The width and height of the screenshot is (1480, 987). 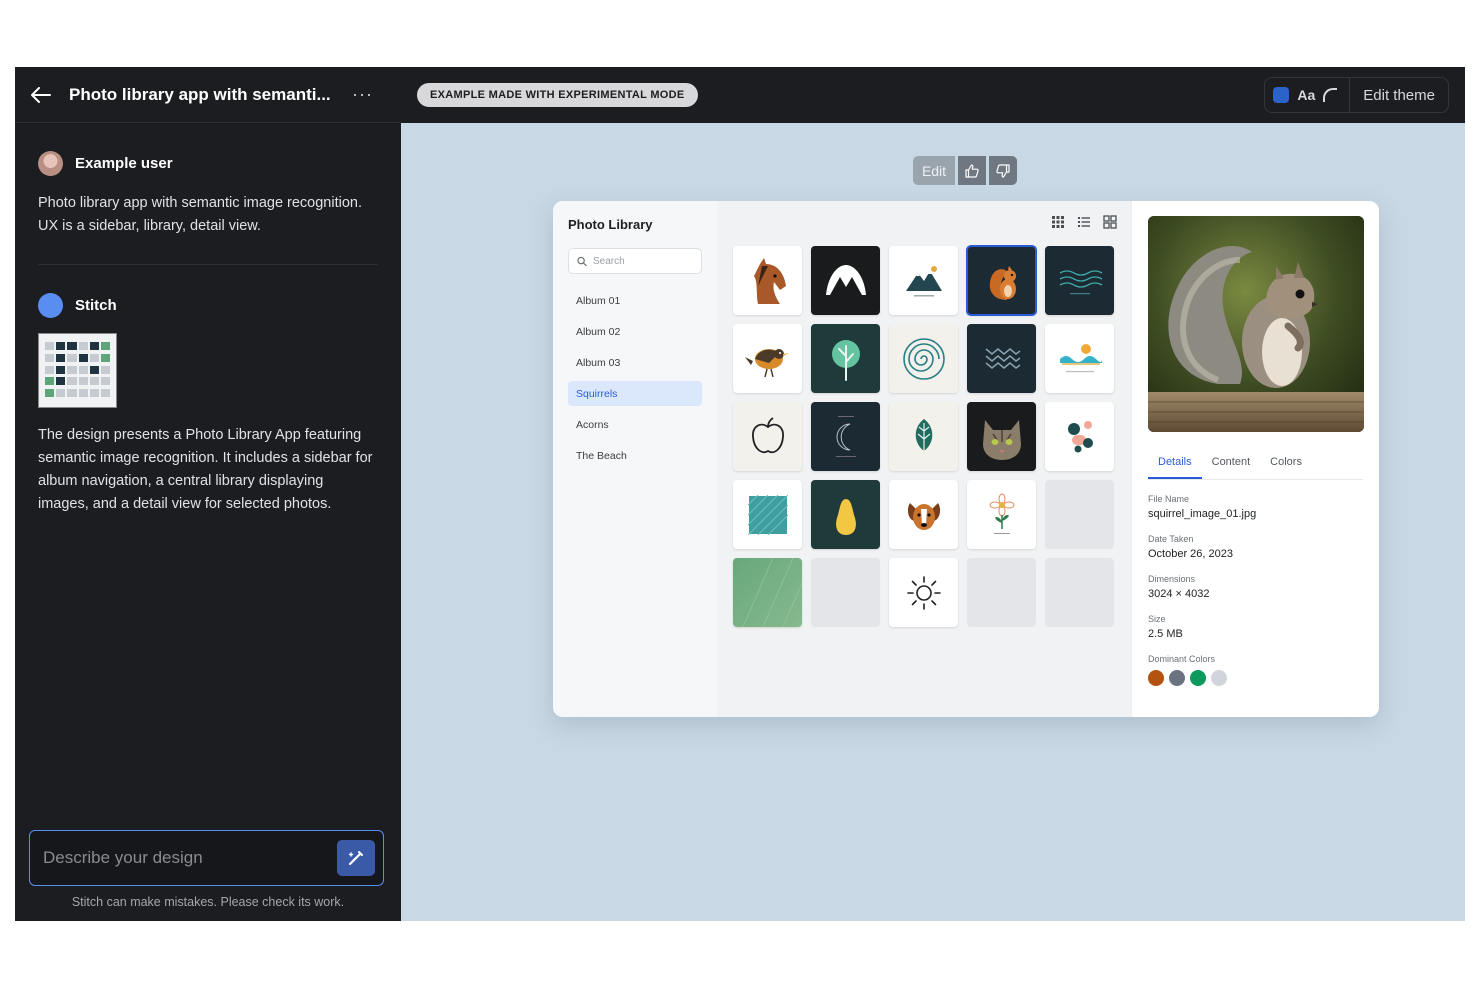 I want to click on abstract-shapes-icon, so click(x=1080, y=436).